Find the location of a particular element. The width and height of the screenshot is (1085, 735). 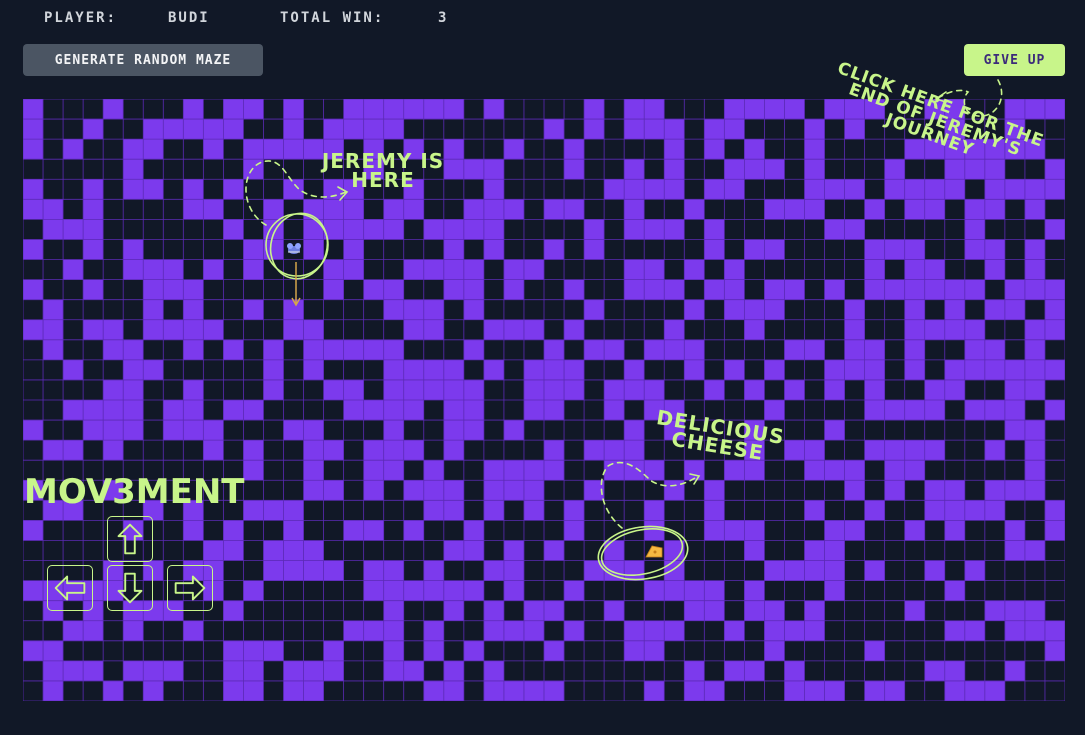

move-right-button is located at coordinates (190, 588).